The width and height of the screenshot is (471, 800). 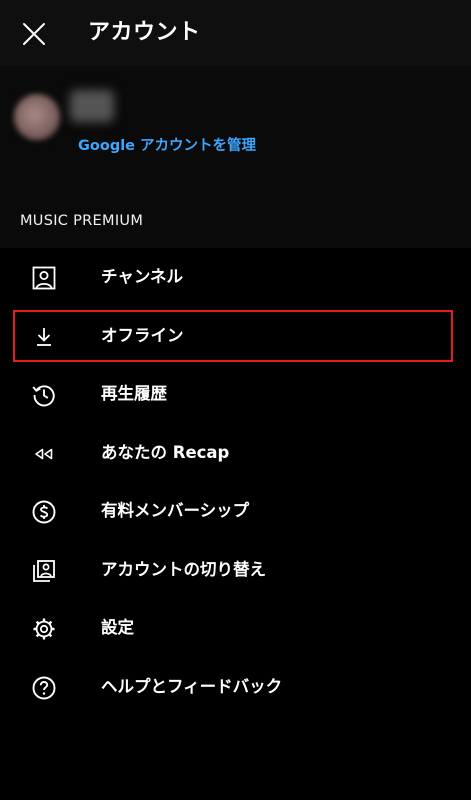 I want to click on account-name-redacted, so click(x=92, y=106).